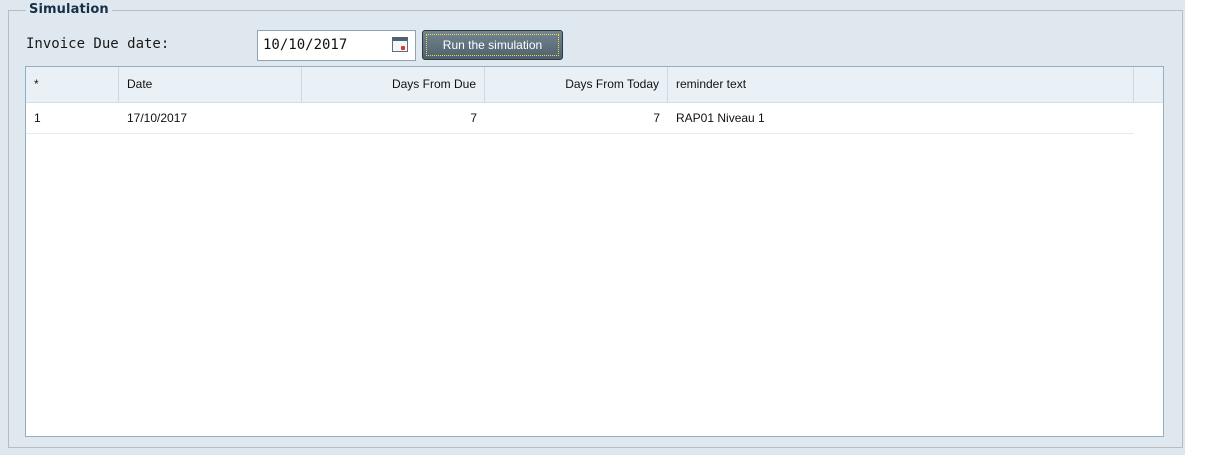  What do you see at coordinates (400, 44) in the screenshot?
I see `calendar-icon` at bounding box center [400, 44].